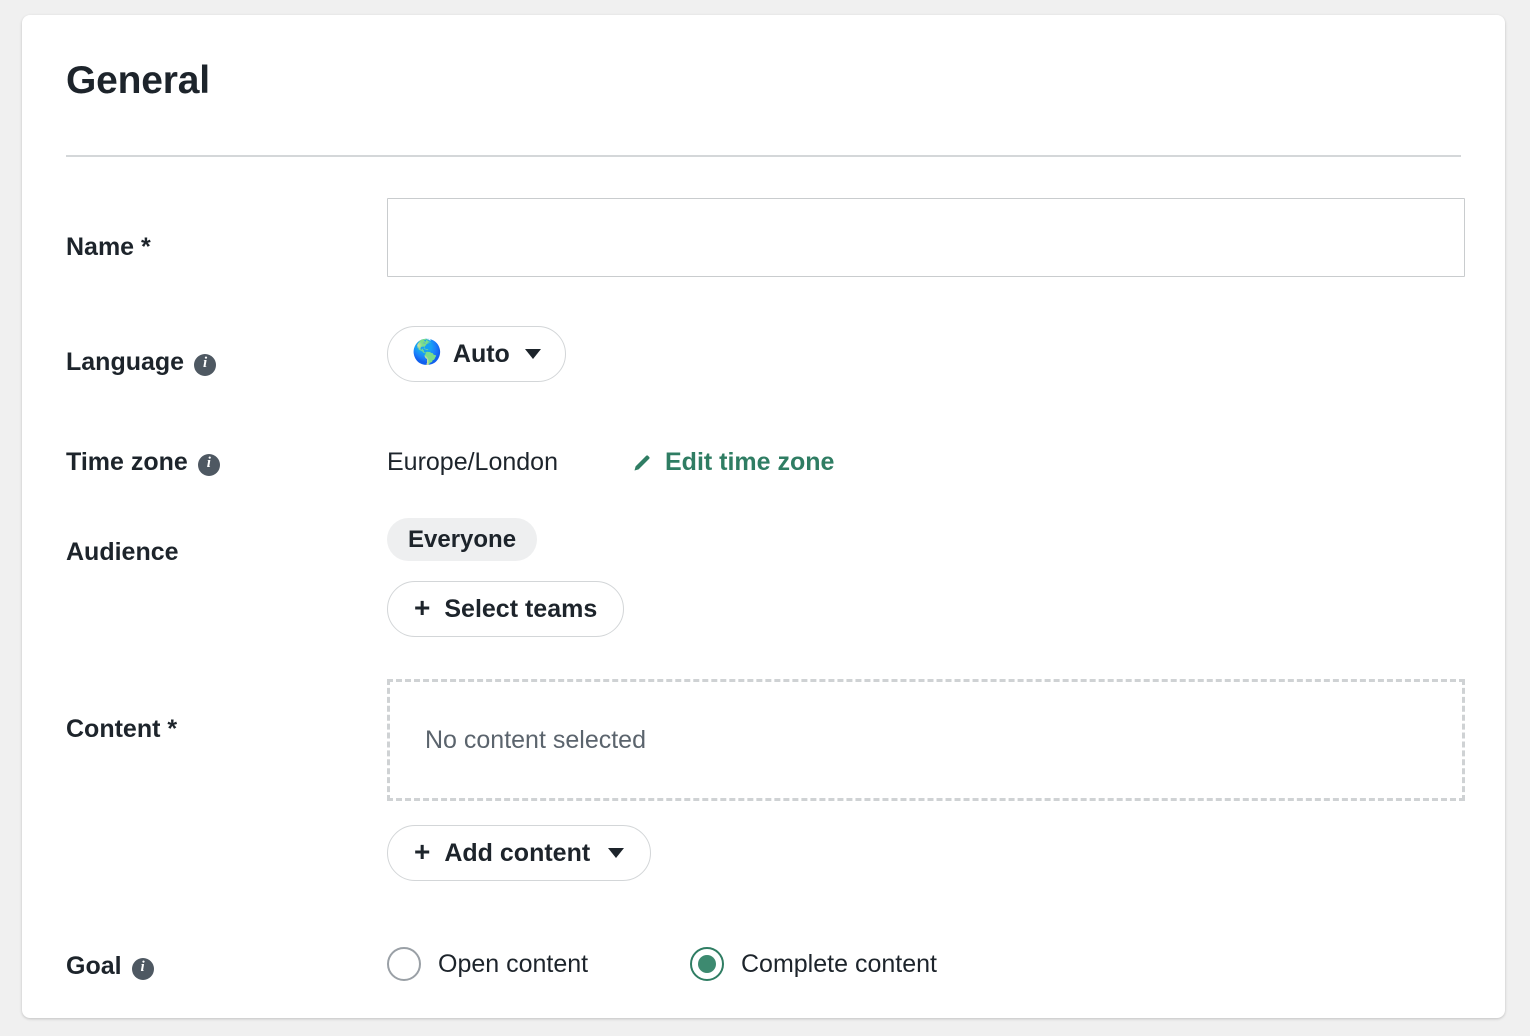 This screenshot has width=1530, height=1036. I want to click on audience-label: Audience, so click(122, 552).